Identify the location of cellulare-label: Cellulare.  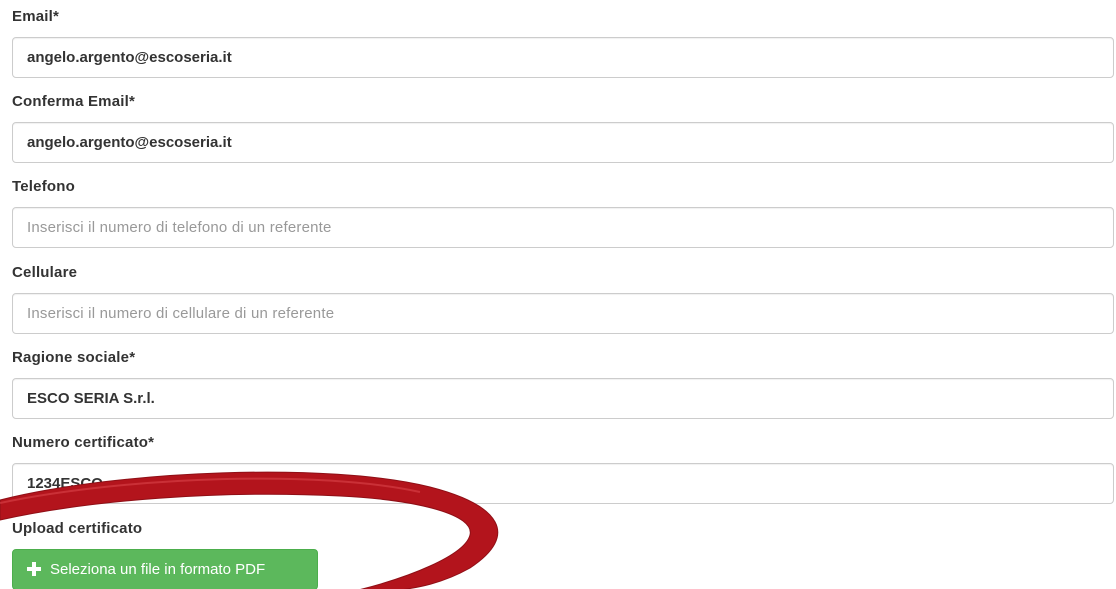
(45, 272).